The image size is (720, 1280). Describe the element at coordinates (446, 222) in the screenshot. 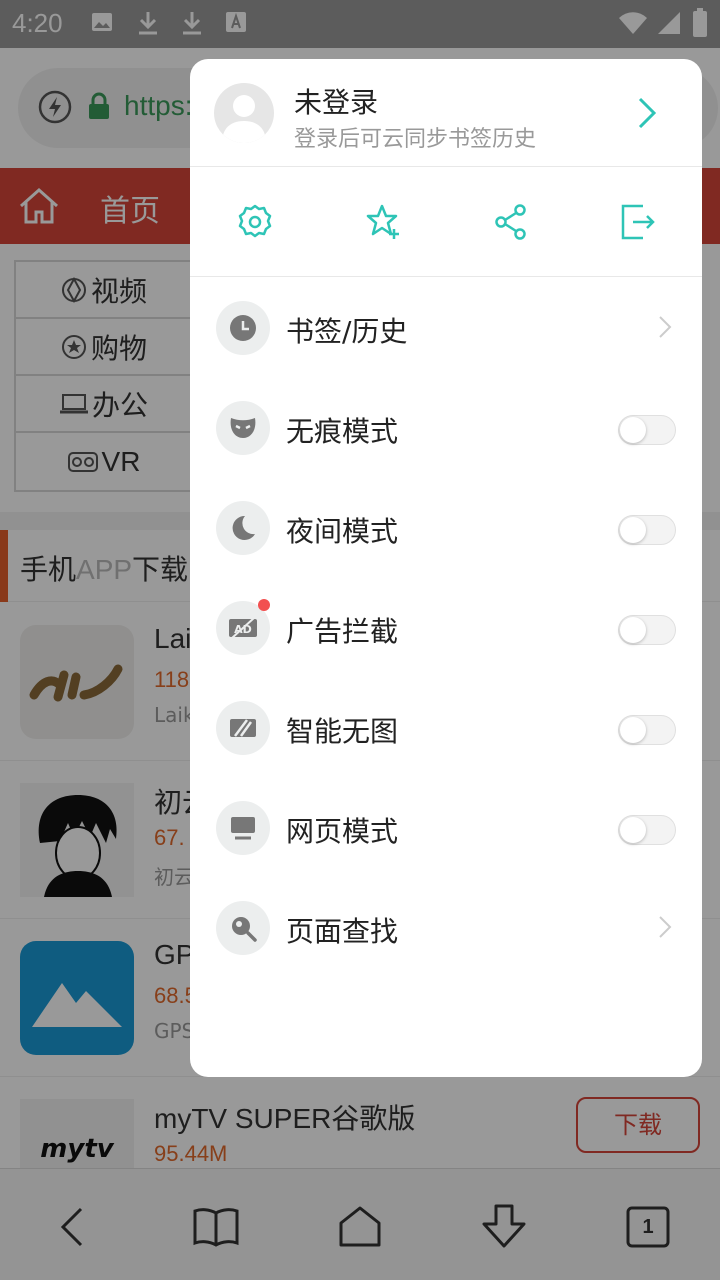

I see `quick-actions-row` at that location.